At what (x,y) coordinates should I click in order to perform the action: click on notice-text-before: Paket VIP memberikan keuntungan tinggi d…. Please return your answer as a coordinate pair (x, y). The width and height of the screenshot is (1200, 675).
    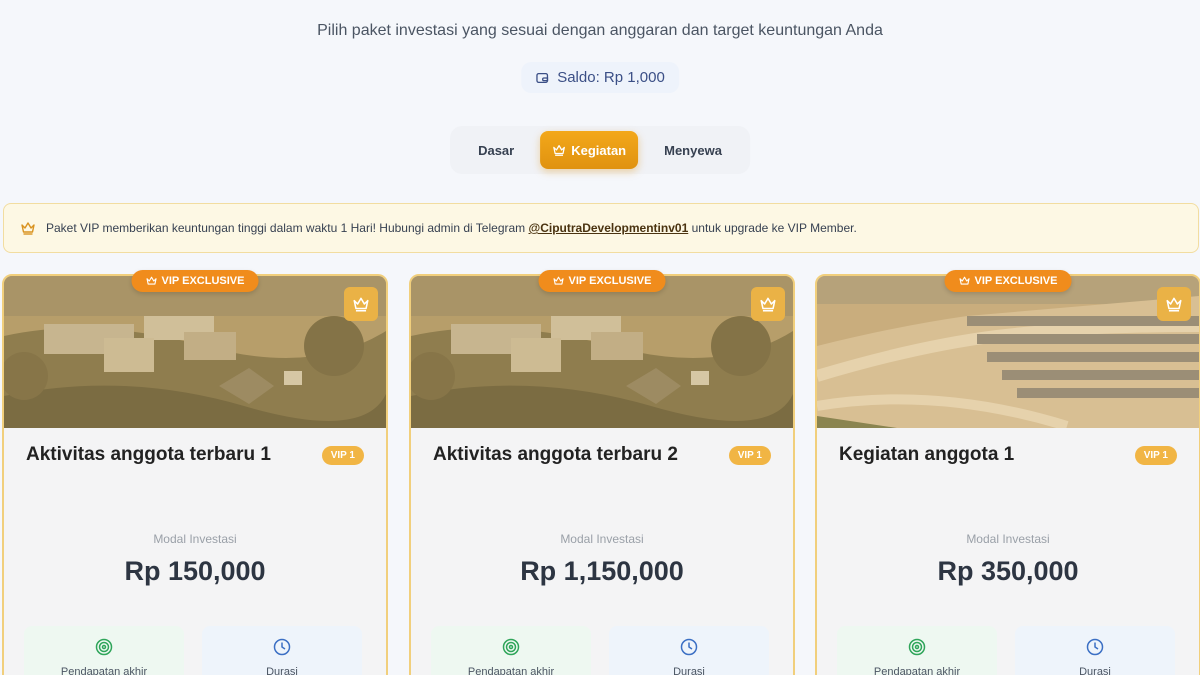
    Looking at the image, I should click on (286, 228).